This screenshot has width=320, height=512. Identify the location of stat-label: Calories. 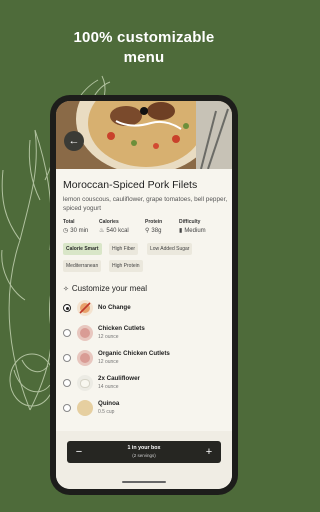
(109, 222).